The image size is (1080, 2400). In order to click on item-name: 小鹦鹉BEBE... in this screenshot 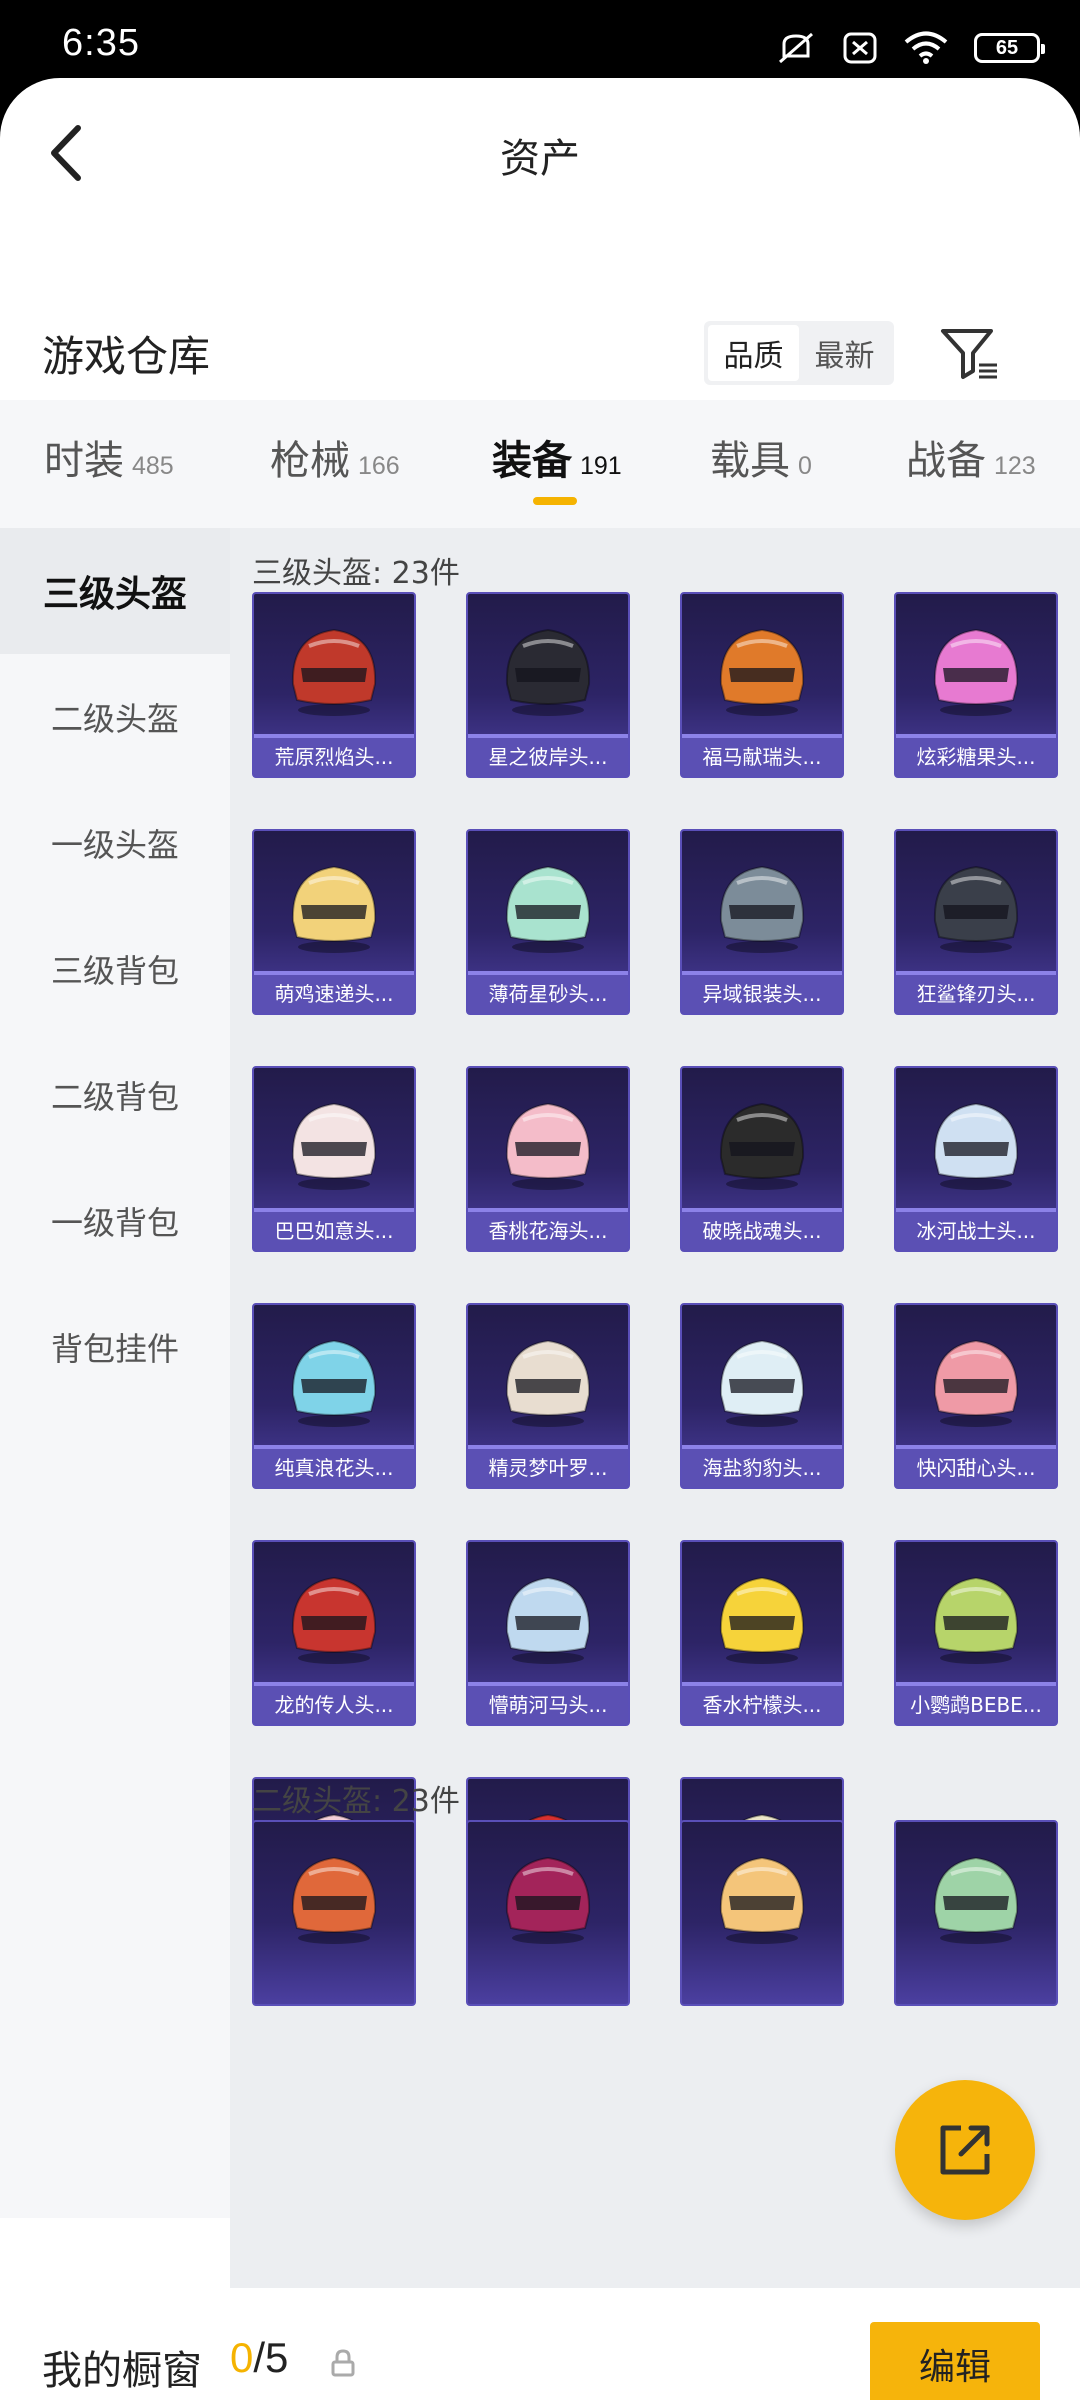, I will do `click(976, 1705)`.